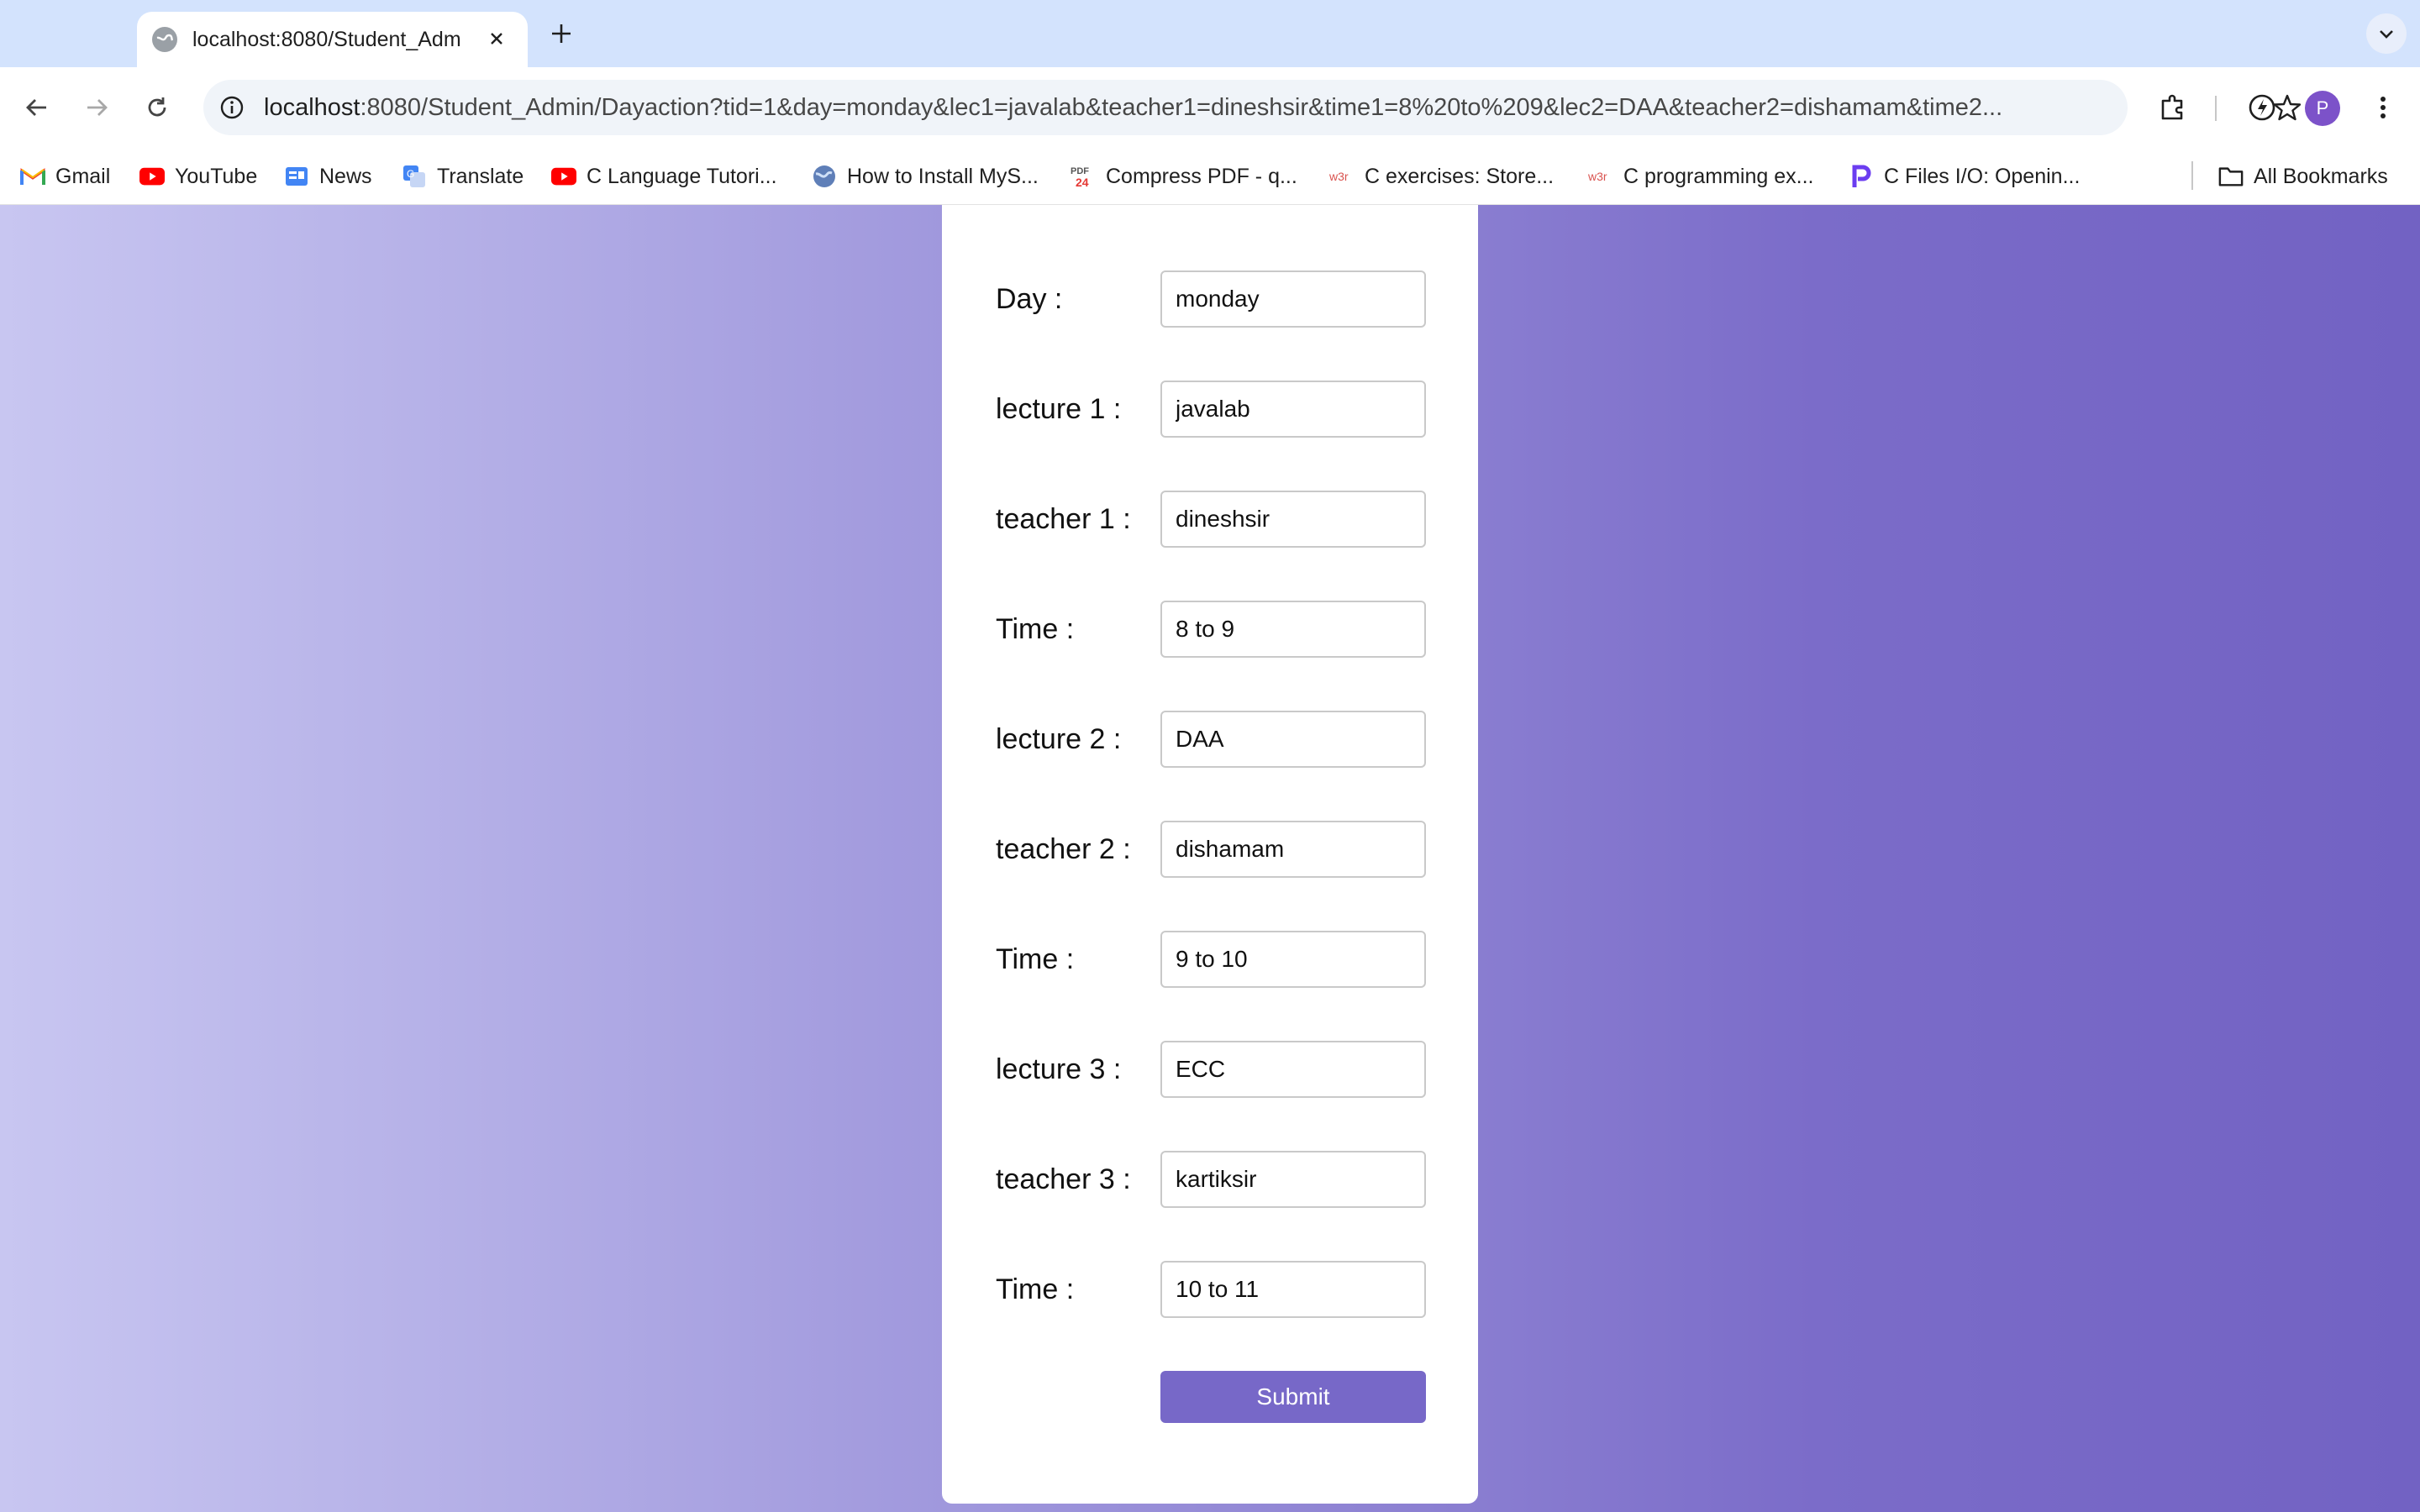 Image resolution: width=2420 pixels, height=1512 pixels. Describe the element at coordinates (496, 39) in the screenshot. I see `close-icon` at that location.